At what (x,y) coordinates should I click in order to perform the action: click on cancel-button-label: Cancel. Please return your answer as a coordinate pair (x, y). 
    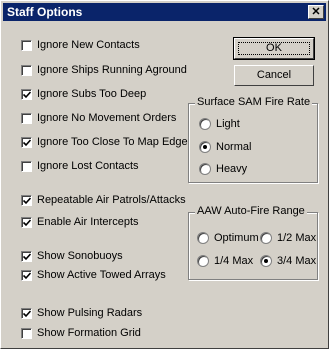
    Looking at the image, I should click on (274, 75).